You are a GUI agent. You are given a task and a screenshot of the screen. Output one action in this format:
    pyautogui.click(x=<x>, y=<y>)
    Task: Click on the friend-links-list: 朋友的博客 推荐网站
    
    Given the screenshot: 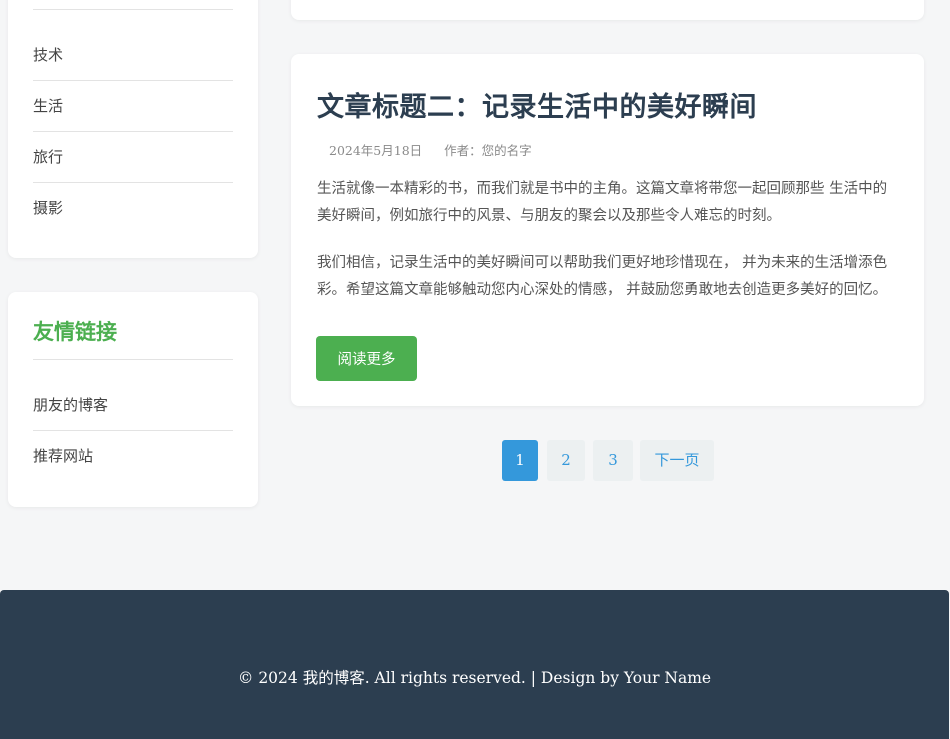 What is the action you would take?
    pyautogui.click(x=133, y=430)
    